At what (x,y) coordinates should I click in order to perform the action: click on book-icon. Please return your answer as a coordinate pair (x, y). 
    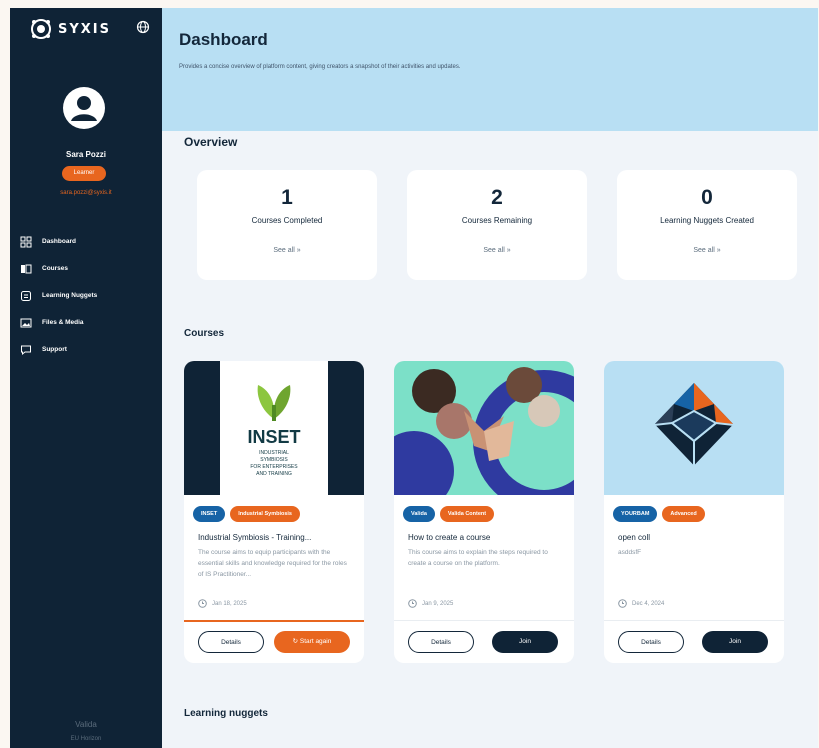
    Looking at the image, I should click on (26, 268).